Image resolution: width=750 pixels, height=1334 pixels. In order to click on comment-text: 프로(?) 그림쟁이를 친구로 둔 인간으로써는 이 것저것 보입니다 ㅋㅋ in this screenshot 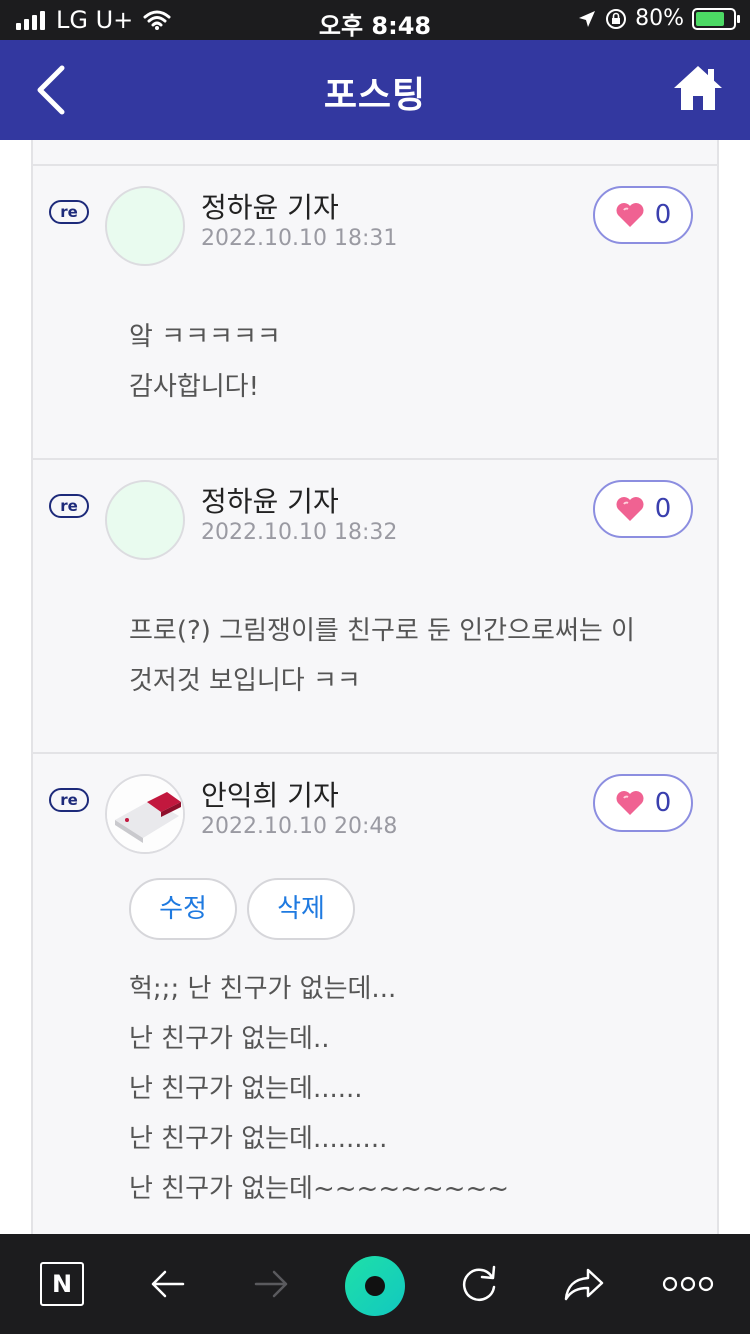, I will do `click(409, 656)`.